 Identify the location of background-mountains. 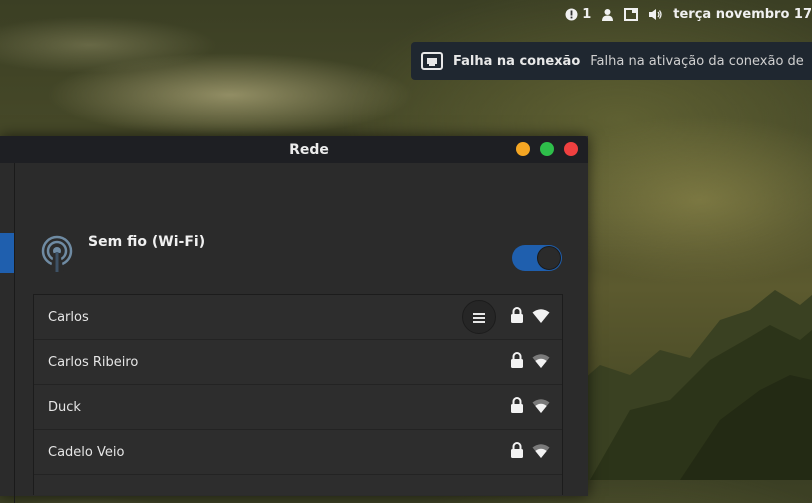
(686, 385).